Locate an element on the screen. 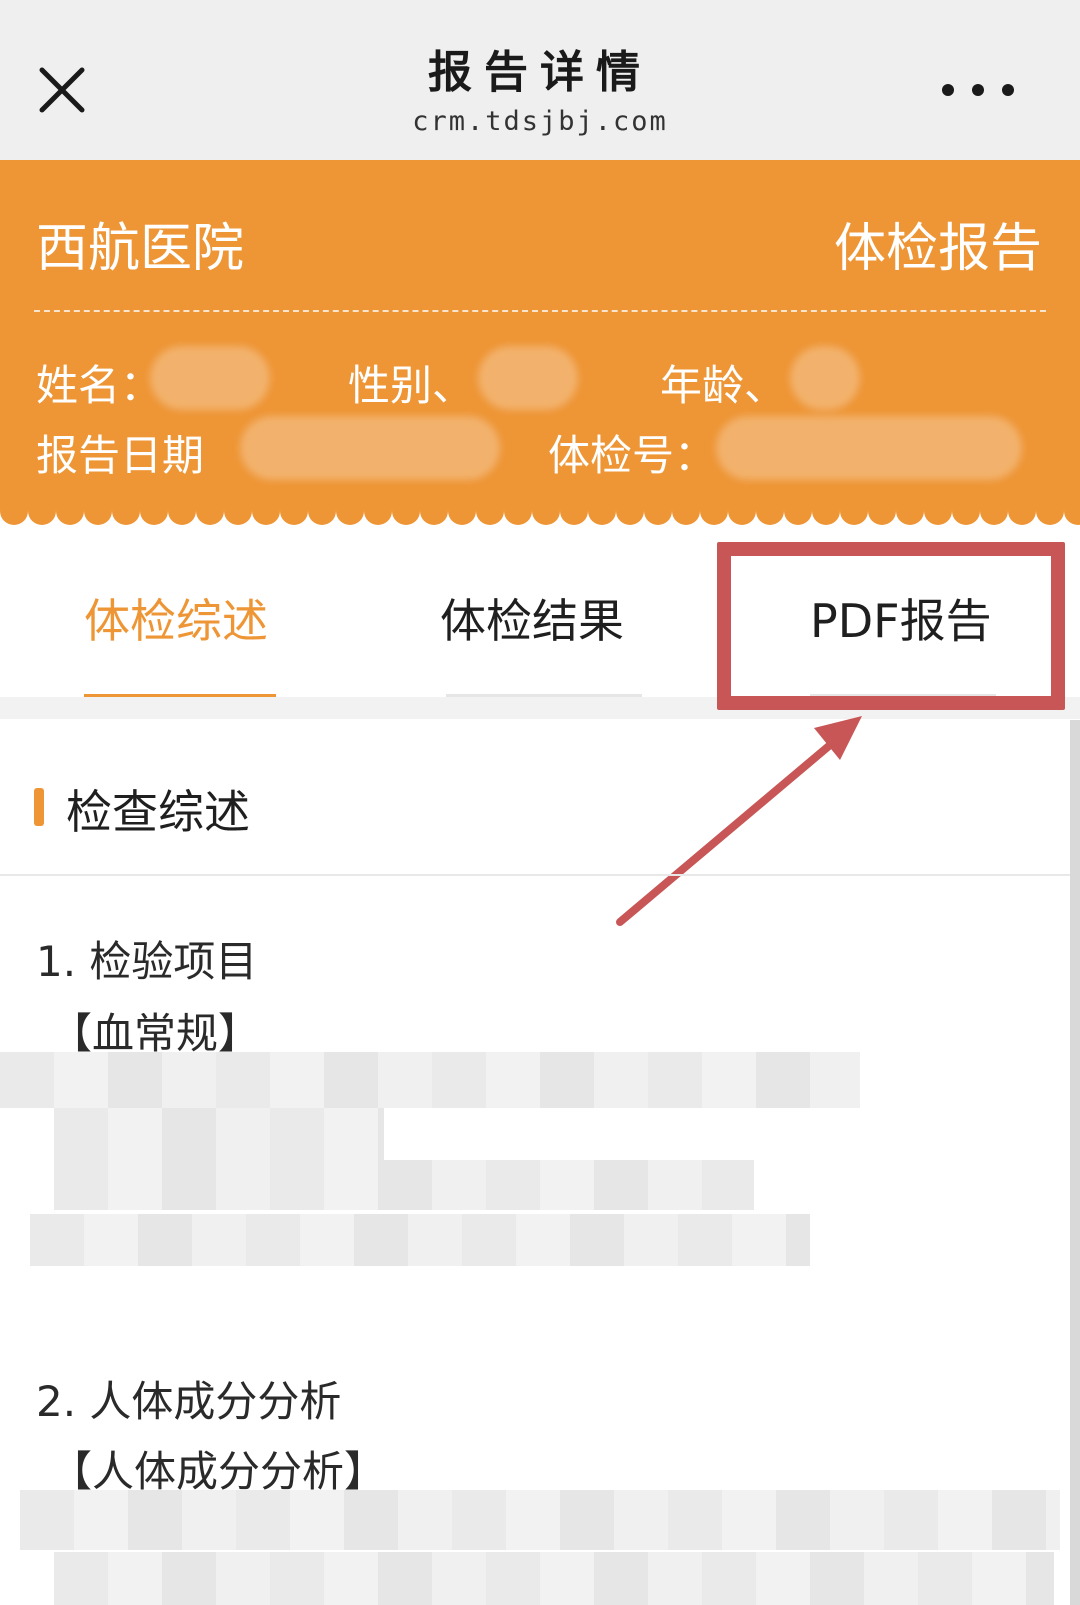 The width and height of the screenshot is (1080, 1605). scrollbar is located at coordinates (1075, 1162).